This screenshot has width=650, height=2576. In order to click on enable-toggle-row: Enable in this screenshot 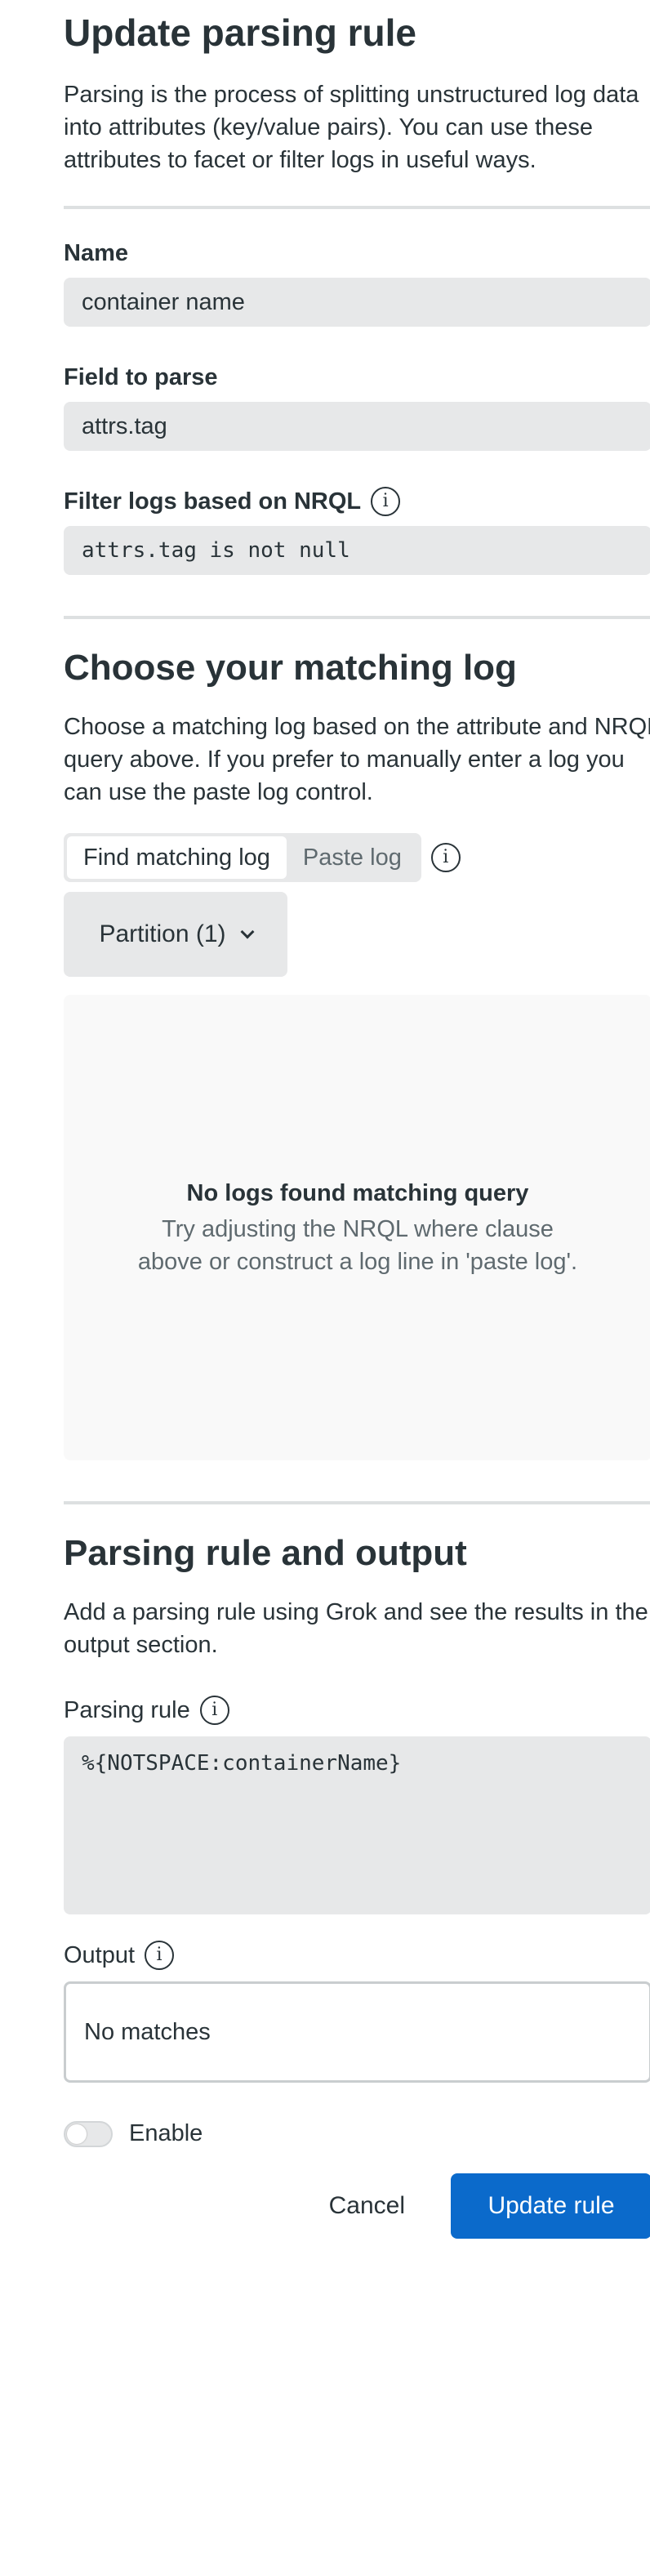, I will do `click(325, 2133)`.